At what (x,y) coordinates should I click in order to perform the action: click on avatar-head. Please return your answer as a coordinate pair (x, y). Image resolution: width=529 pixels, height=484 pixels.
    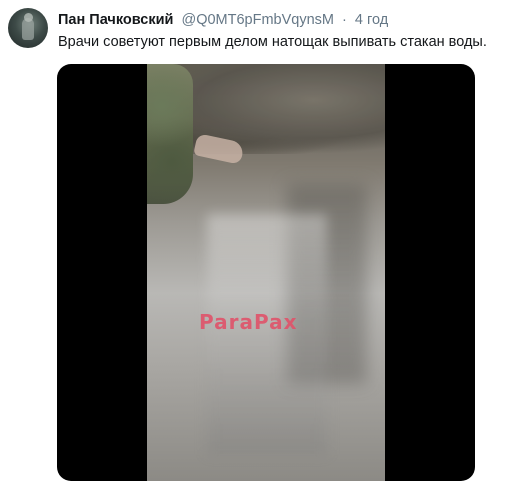
    Looking at the image, I should click on (28, 17).